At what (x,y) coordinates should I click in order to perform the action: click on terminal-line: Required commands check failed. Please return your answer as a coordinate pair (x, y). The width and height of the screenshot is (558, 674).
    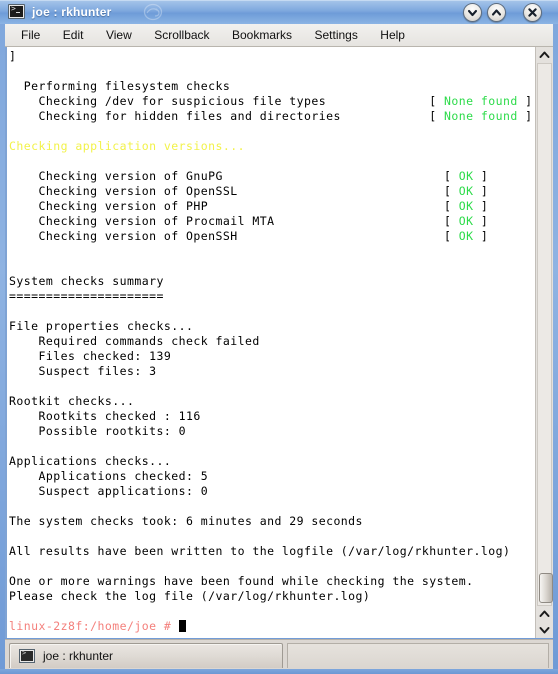
    Looking at the image, I should click on (272, 341).